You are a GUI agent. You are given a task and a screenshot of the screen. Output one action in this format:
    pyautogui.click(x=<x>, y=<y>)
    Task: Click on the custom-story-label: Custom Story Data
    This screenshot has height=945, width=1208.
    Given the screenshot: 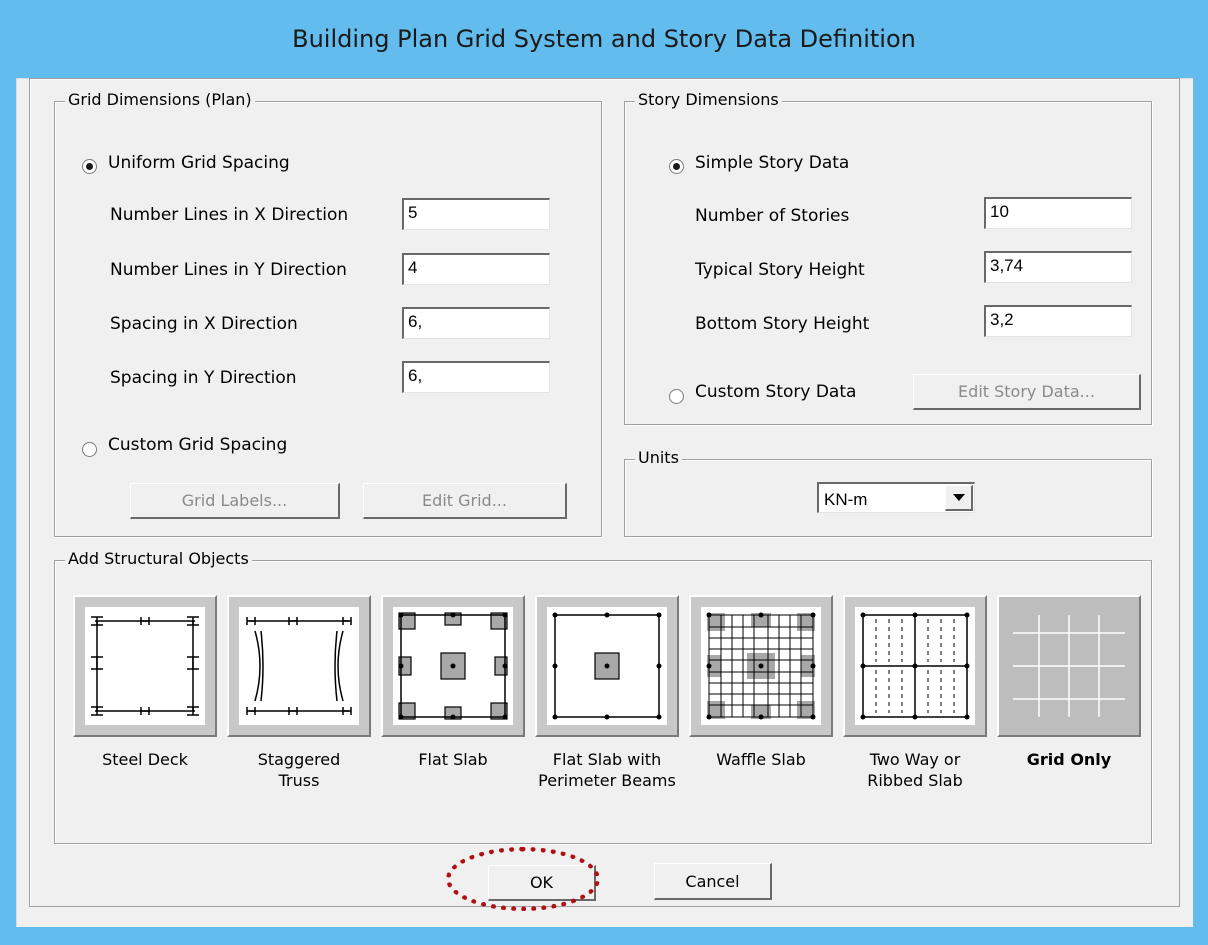 What is the action you would take?
    pyautogui.click(x=776, y=392)
    